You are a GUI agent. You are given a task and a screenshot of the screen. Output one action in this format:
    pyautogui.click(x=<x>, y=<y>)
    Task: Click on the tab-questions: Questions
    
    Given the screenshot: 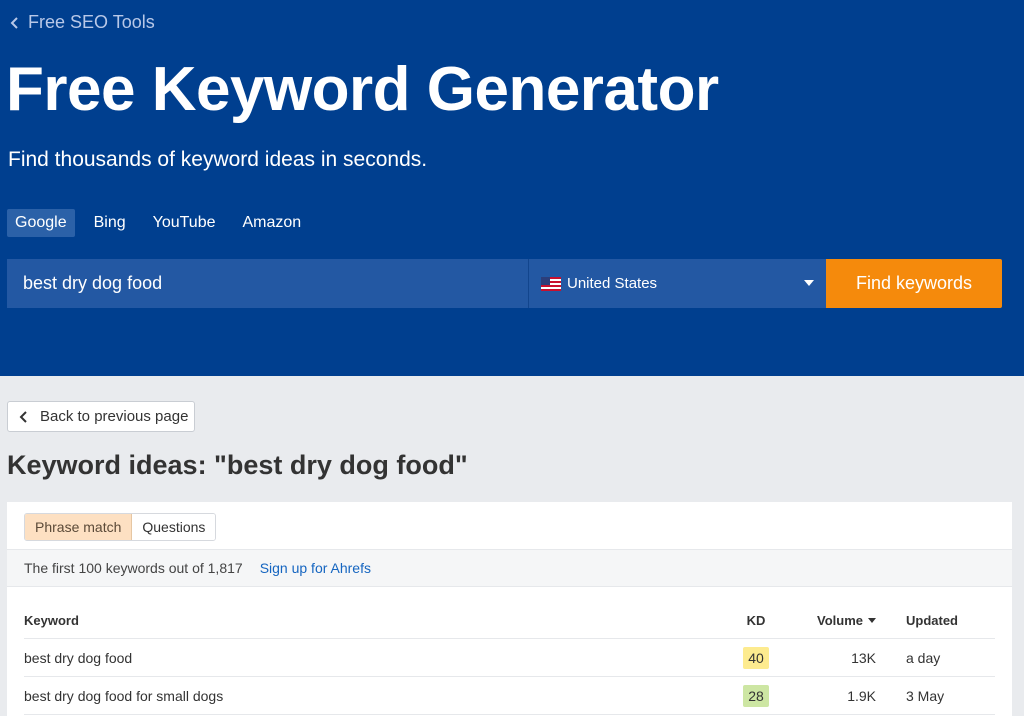 What is the action you would take?
    pyautogui.click(x=174, y=527)
    